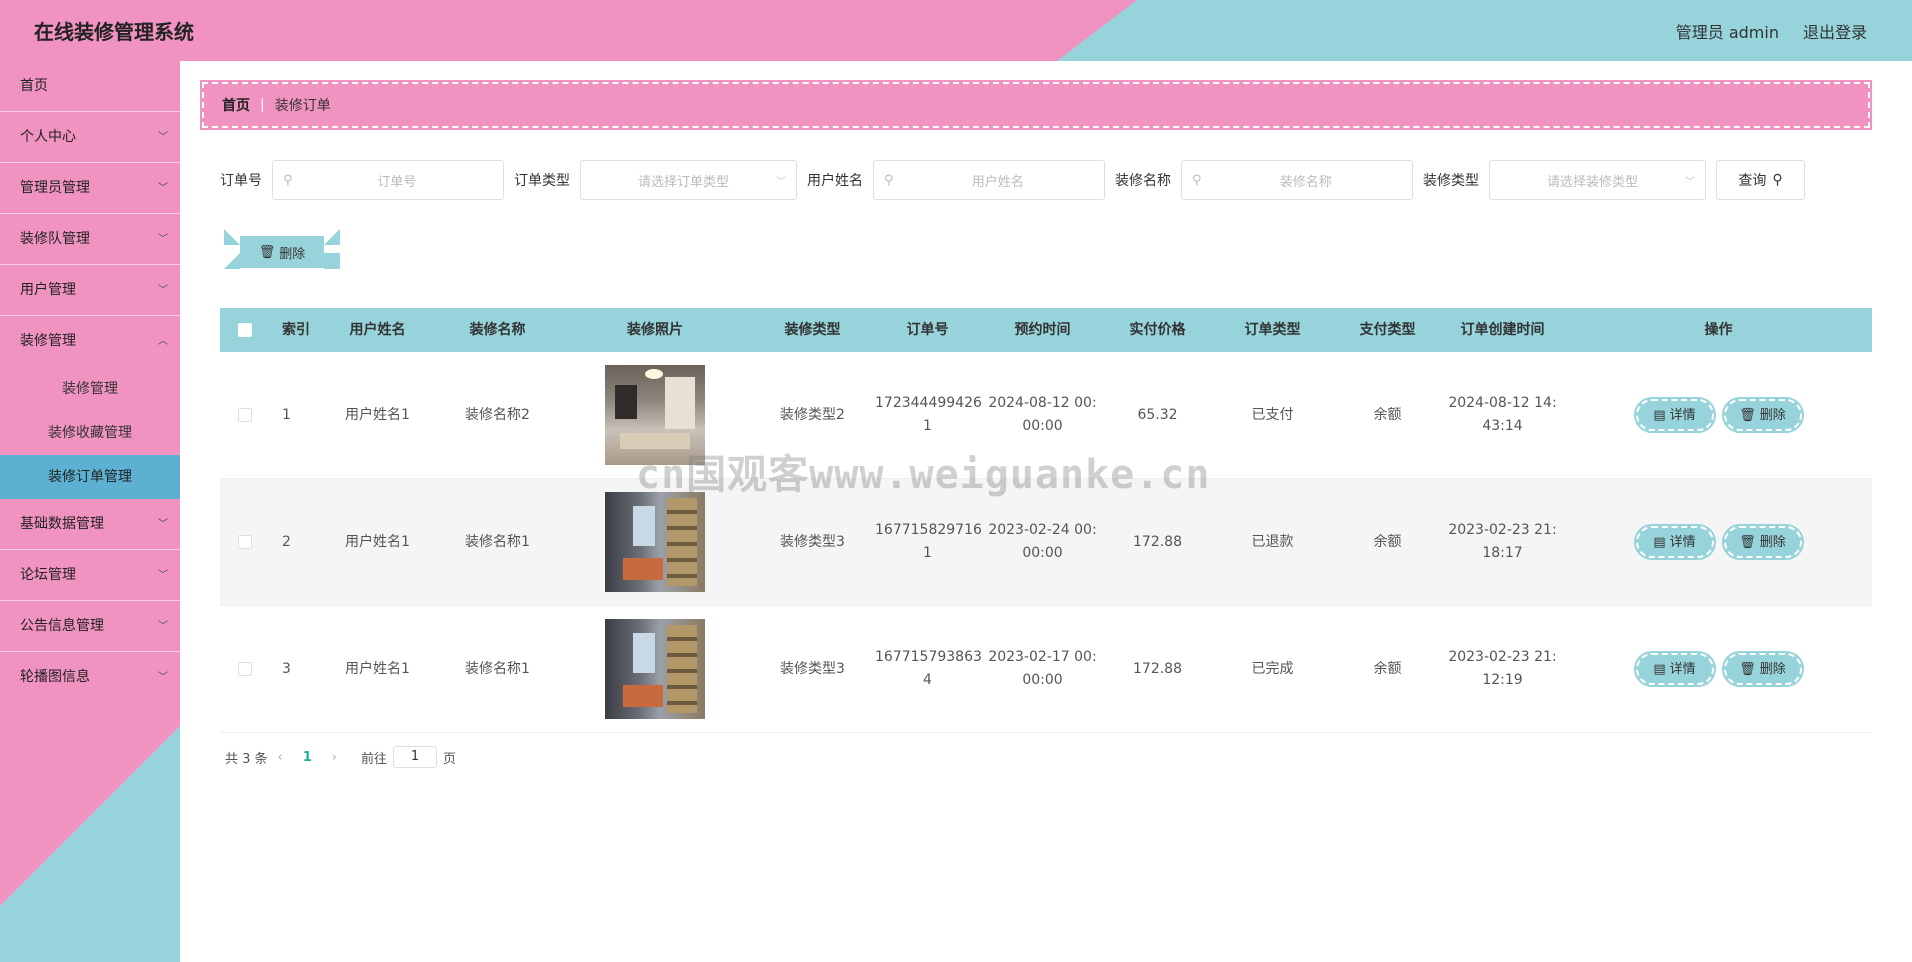 This screenshot has width=1912, height=962. Describe the element at coordinates (292, 254) in the screenshot. I see `bulk-delete-label: 删除` at that location.